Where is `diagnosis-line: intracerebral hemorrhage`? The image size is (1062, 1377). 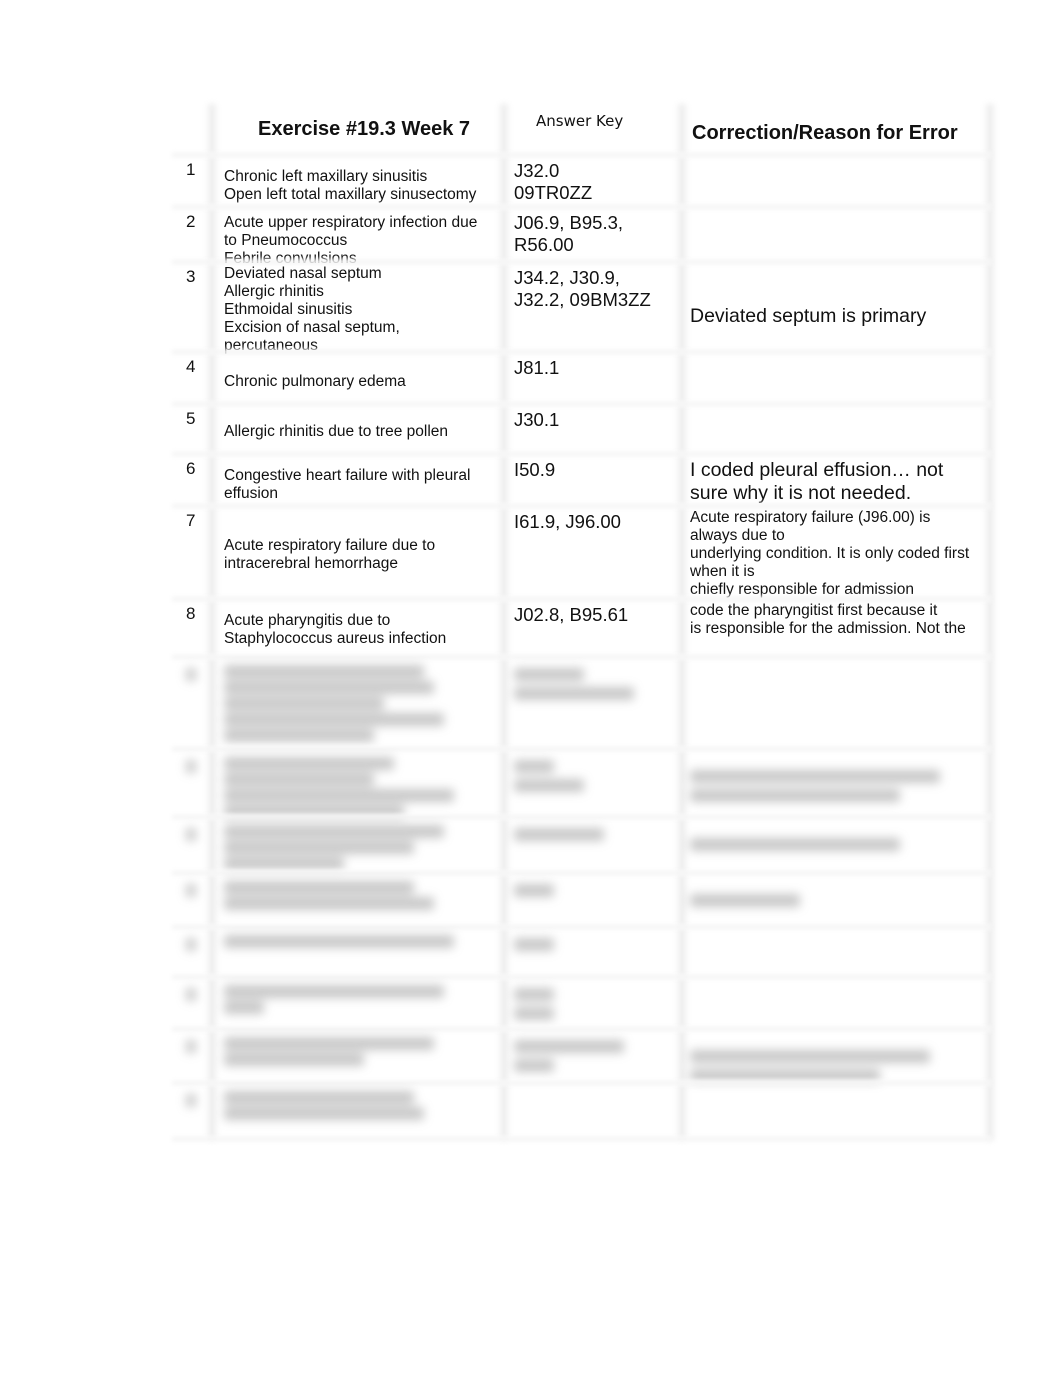
diagnosis-line: intracerebral hemorrhage is located at coordinates (311, 563).